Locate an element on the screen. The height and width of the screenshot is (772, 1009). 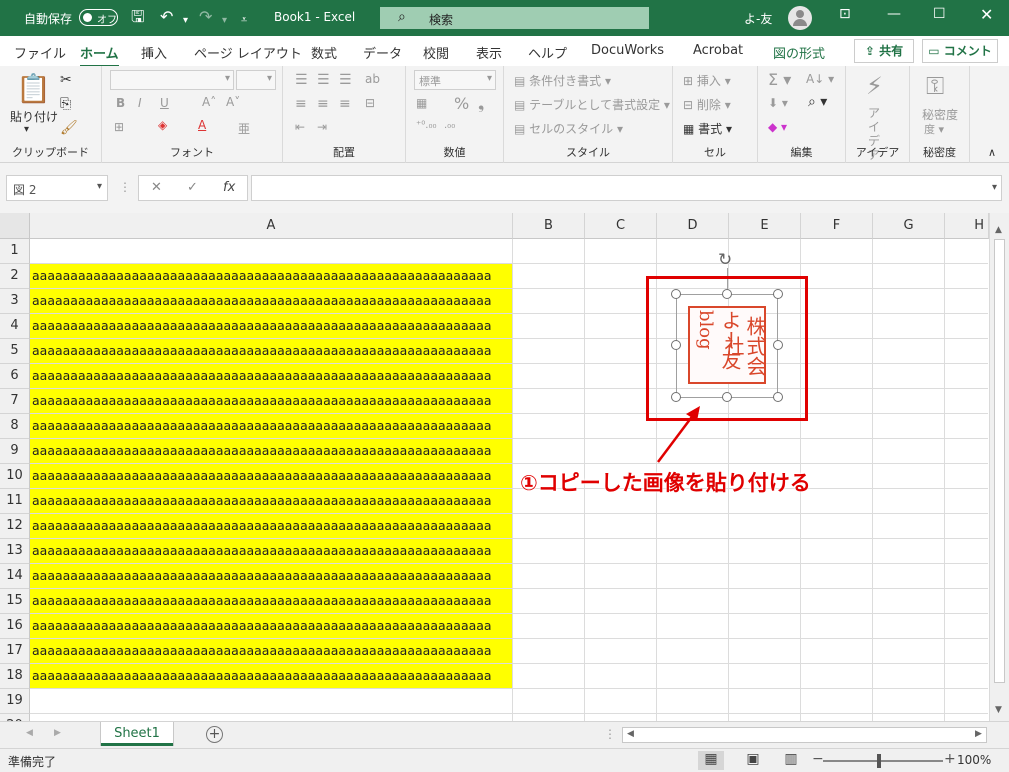
column-header-a: A is located at coordinates (271, 226).